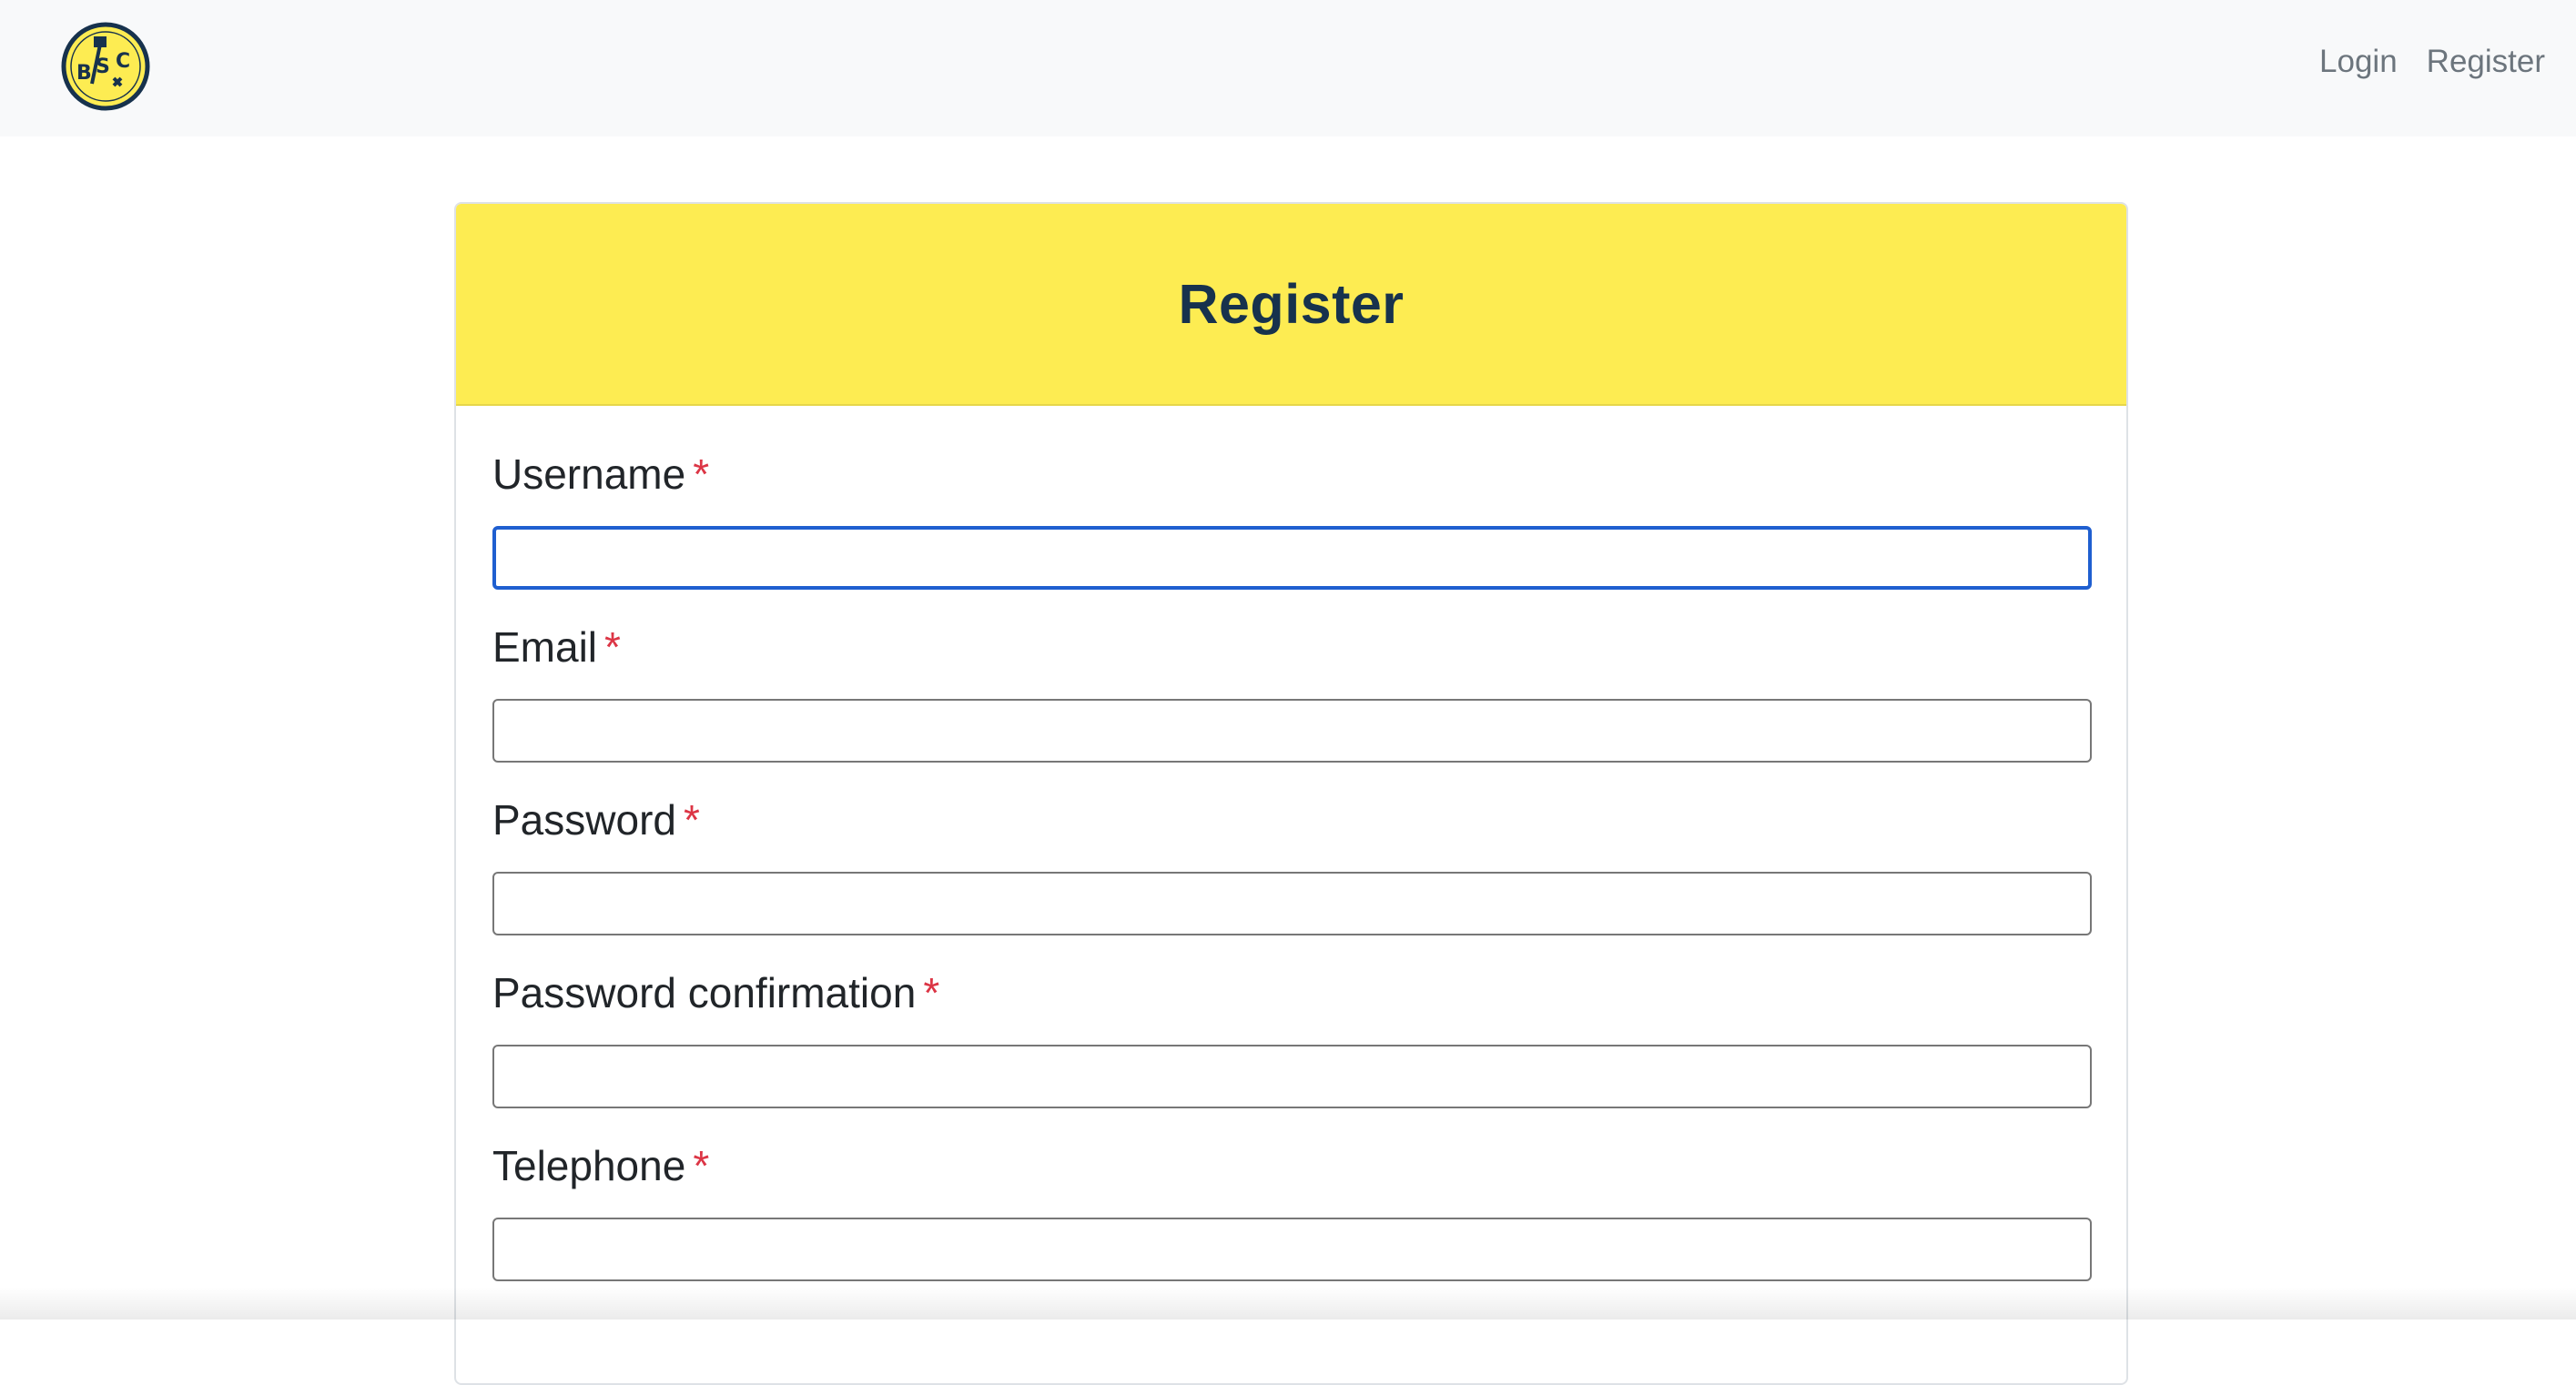 This screenshot has width=2576, height=1385. I want to click on club-logo-icon: B S C, so click(105, 66).